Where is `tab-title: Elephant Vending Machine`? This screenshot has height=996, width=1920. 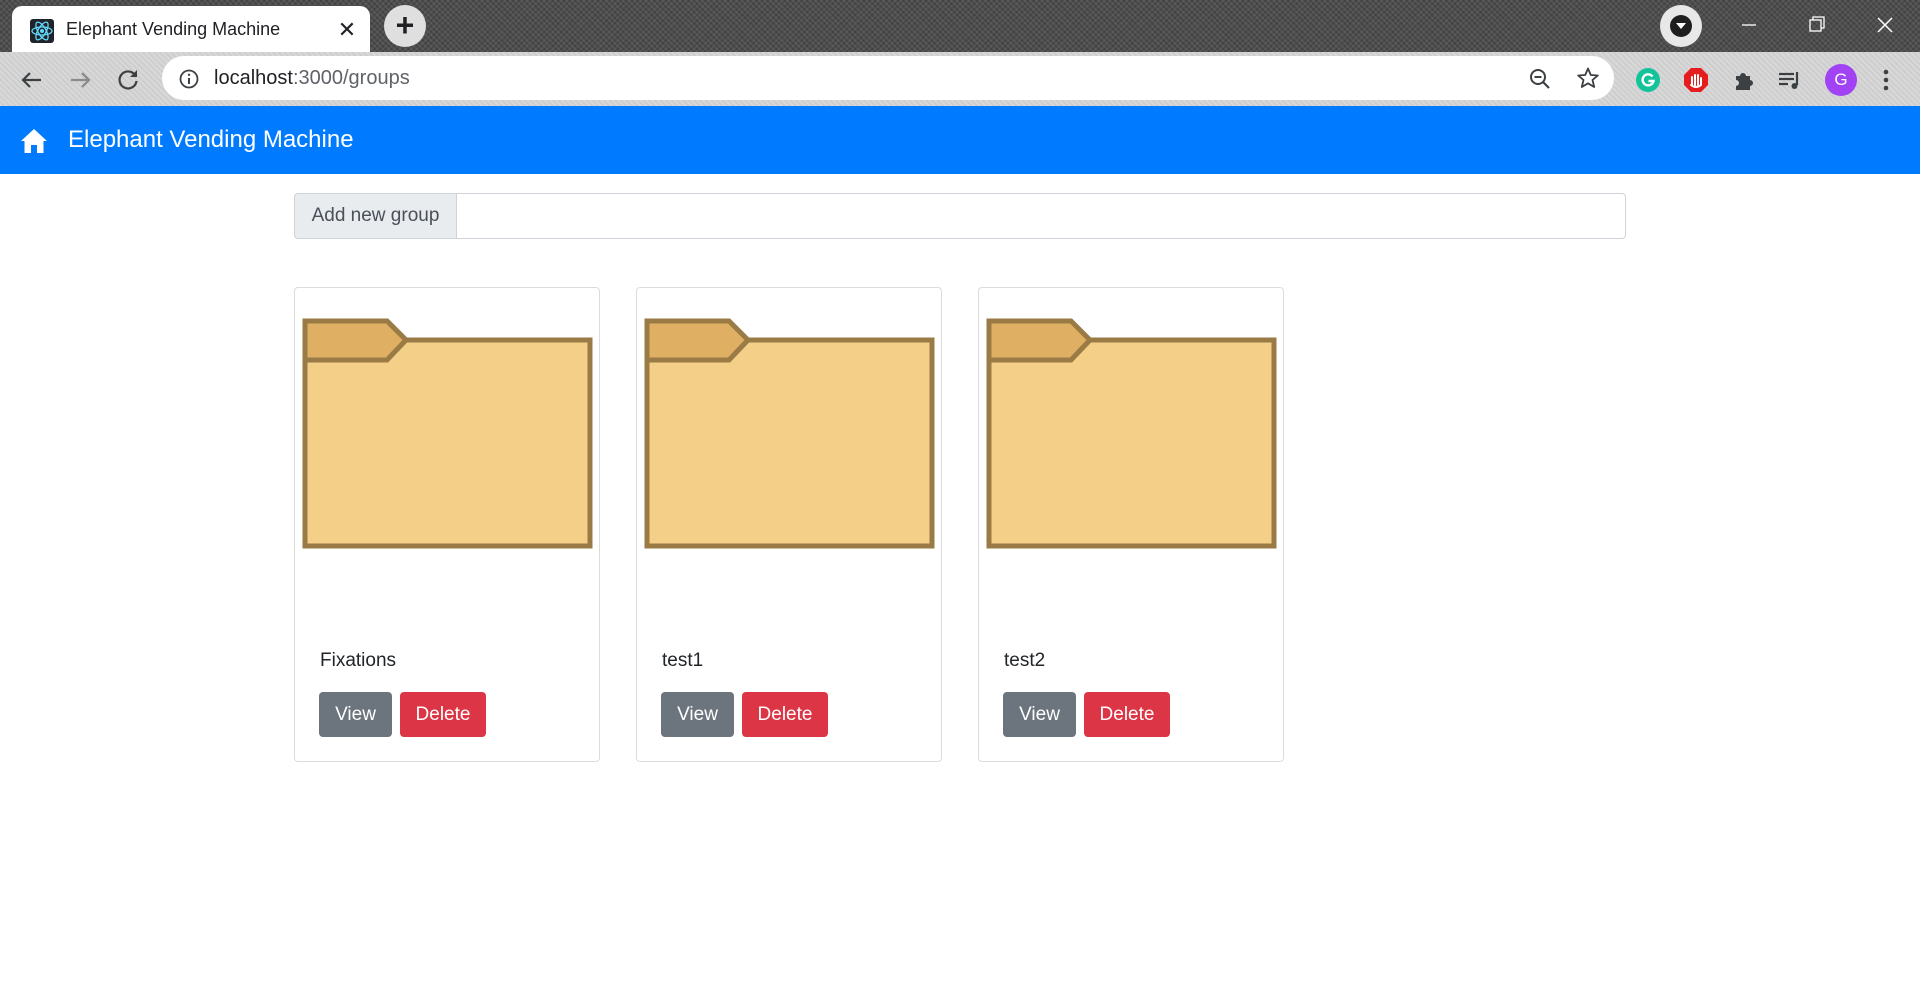
tab-title: Elephant Vending Machine is located at coordinates (173, 29).